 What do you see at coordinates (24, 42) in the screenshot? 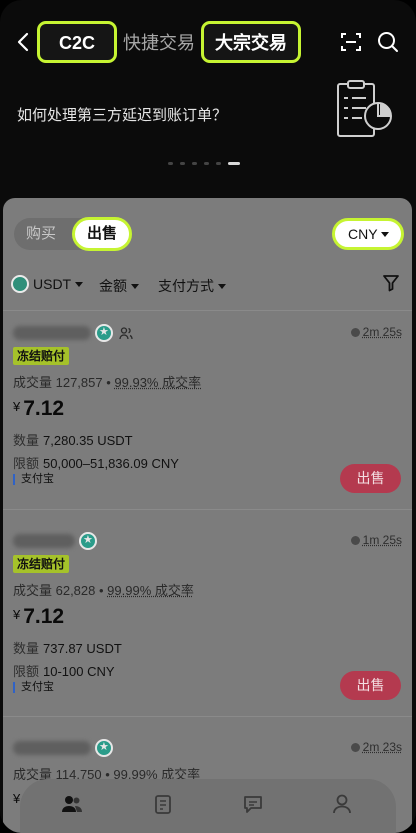
I see `back-icon` at bounding box center [24, 42].